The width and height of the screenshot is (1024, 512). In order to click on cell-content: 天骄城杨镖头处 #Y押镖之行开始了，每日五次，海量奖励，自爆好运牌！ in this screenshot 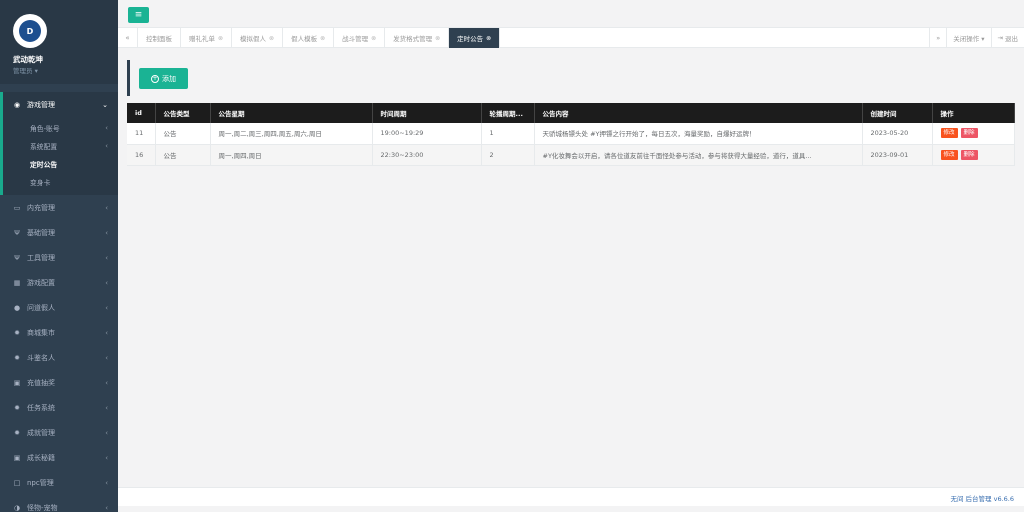, I will do `click(698, 134)`.